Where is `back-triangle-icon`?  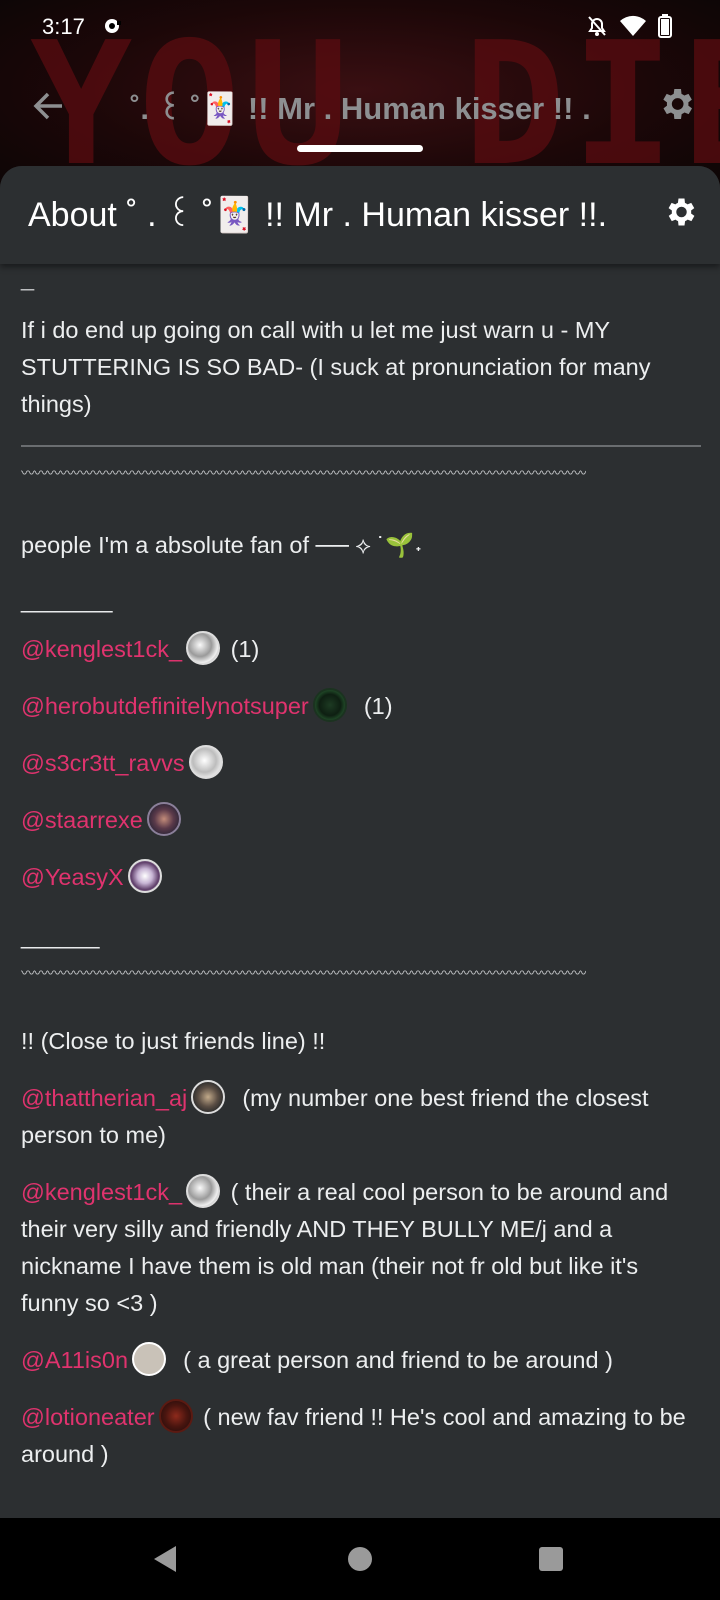
back-triangle-icon is located at coordinates (165, 1559).